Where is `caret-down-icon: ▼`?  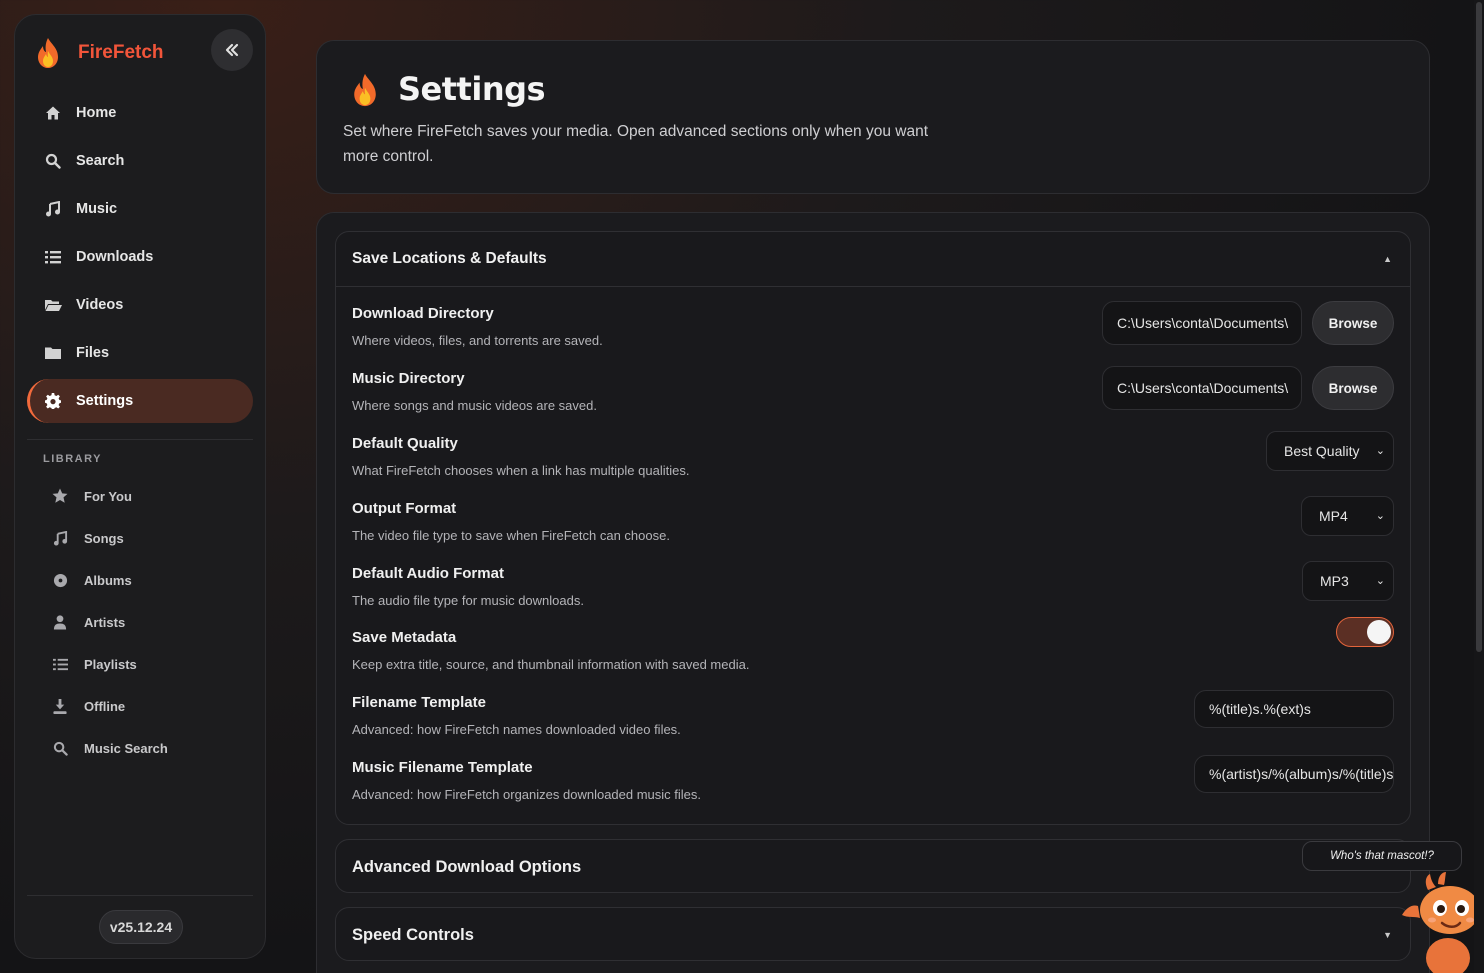
caret-down-icon: ▼ is located at coordinates (1387, 935).